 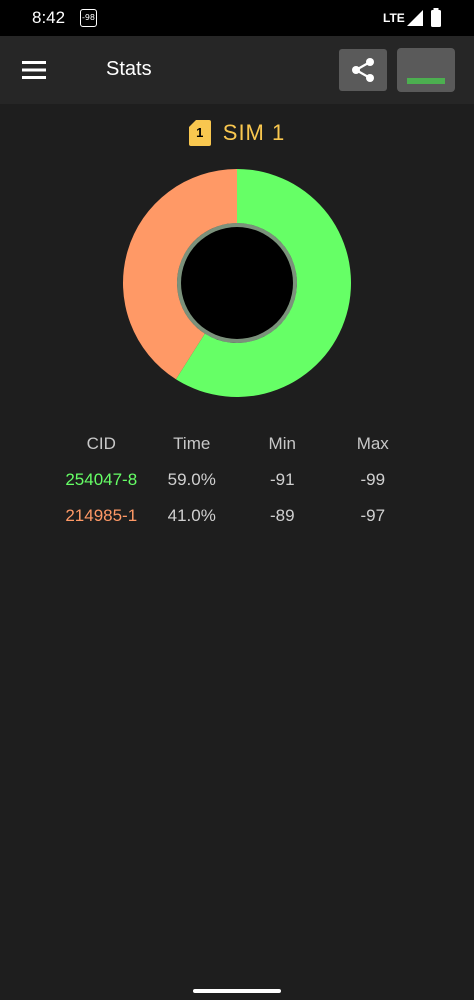 What do you see at coordinates (372, 443) in the screenshot?
I see `header-max: Max` at bounding box center [372, 443].